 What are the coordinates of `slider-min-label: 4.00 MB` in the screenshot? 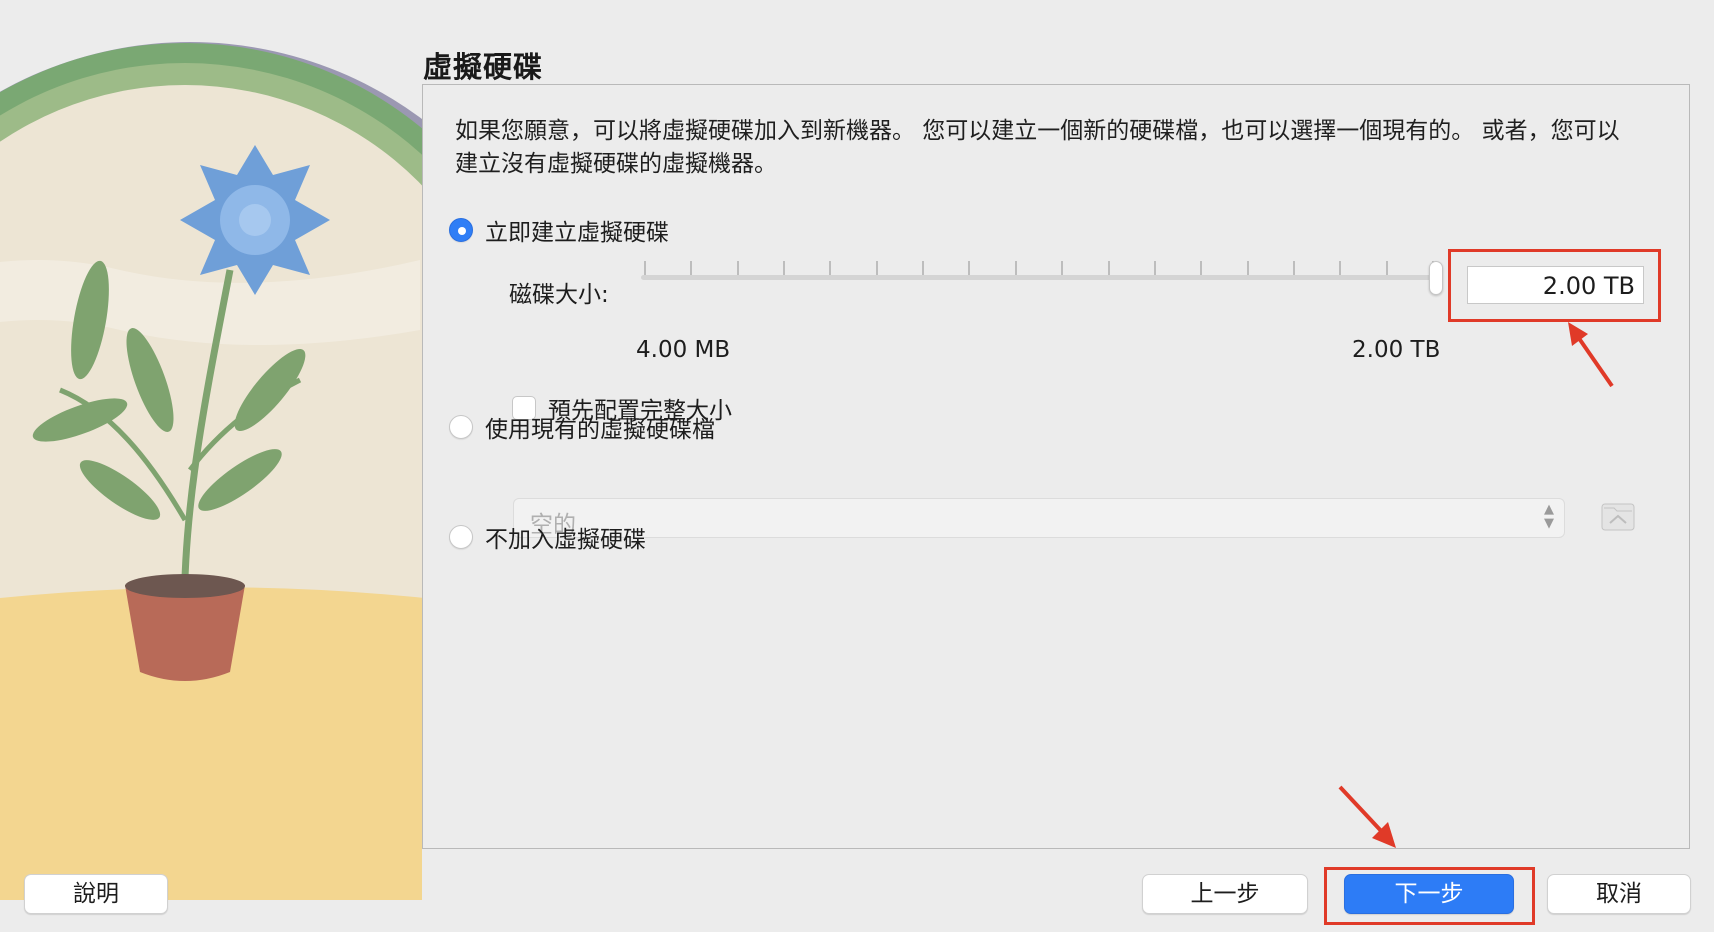 It's located at (683, 350).